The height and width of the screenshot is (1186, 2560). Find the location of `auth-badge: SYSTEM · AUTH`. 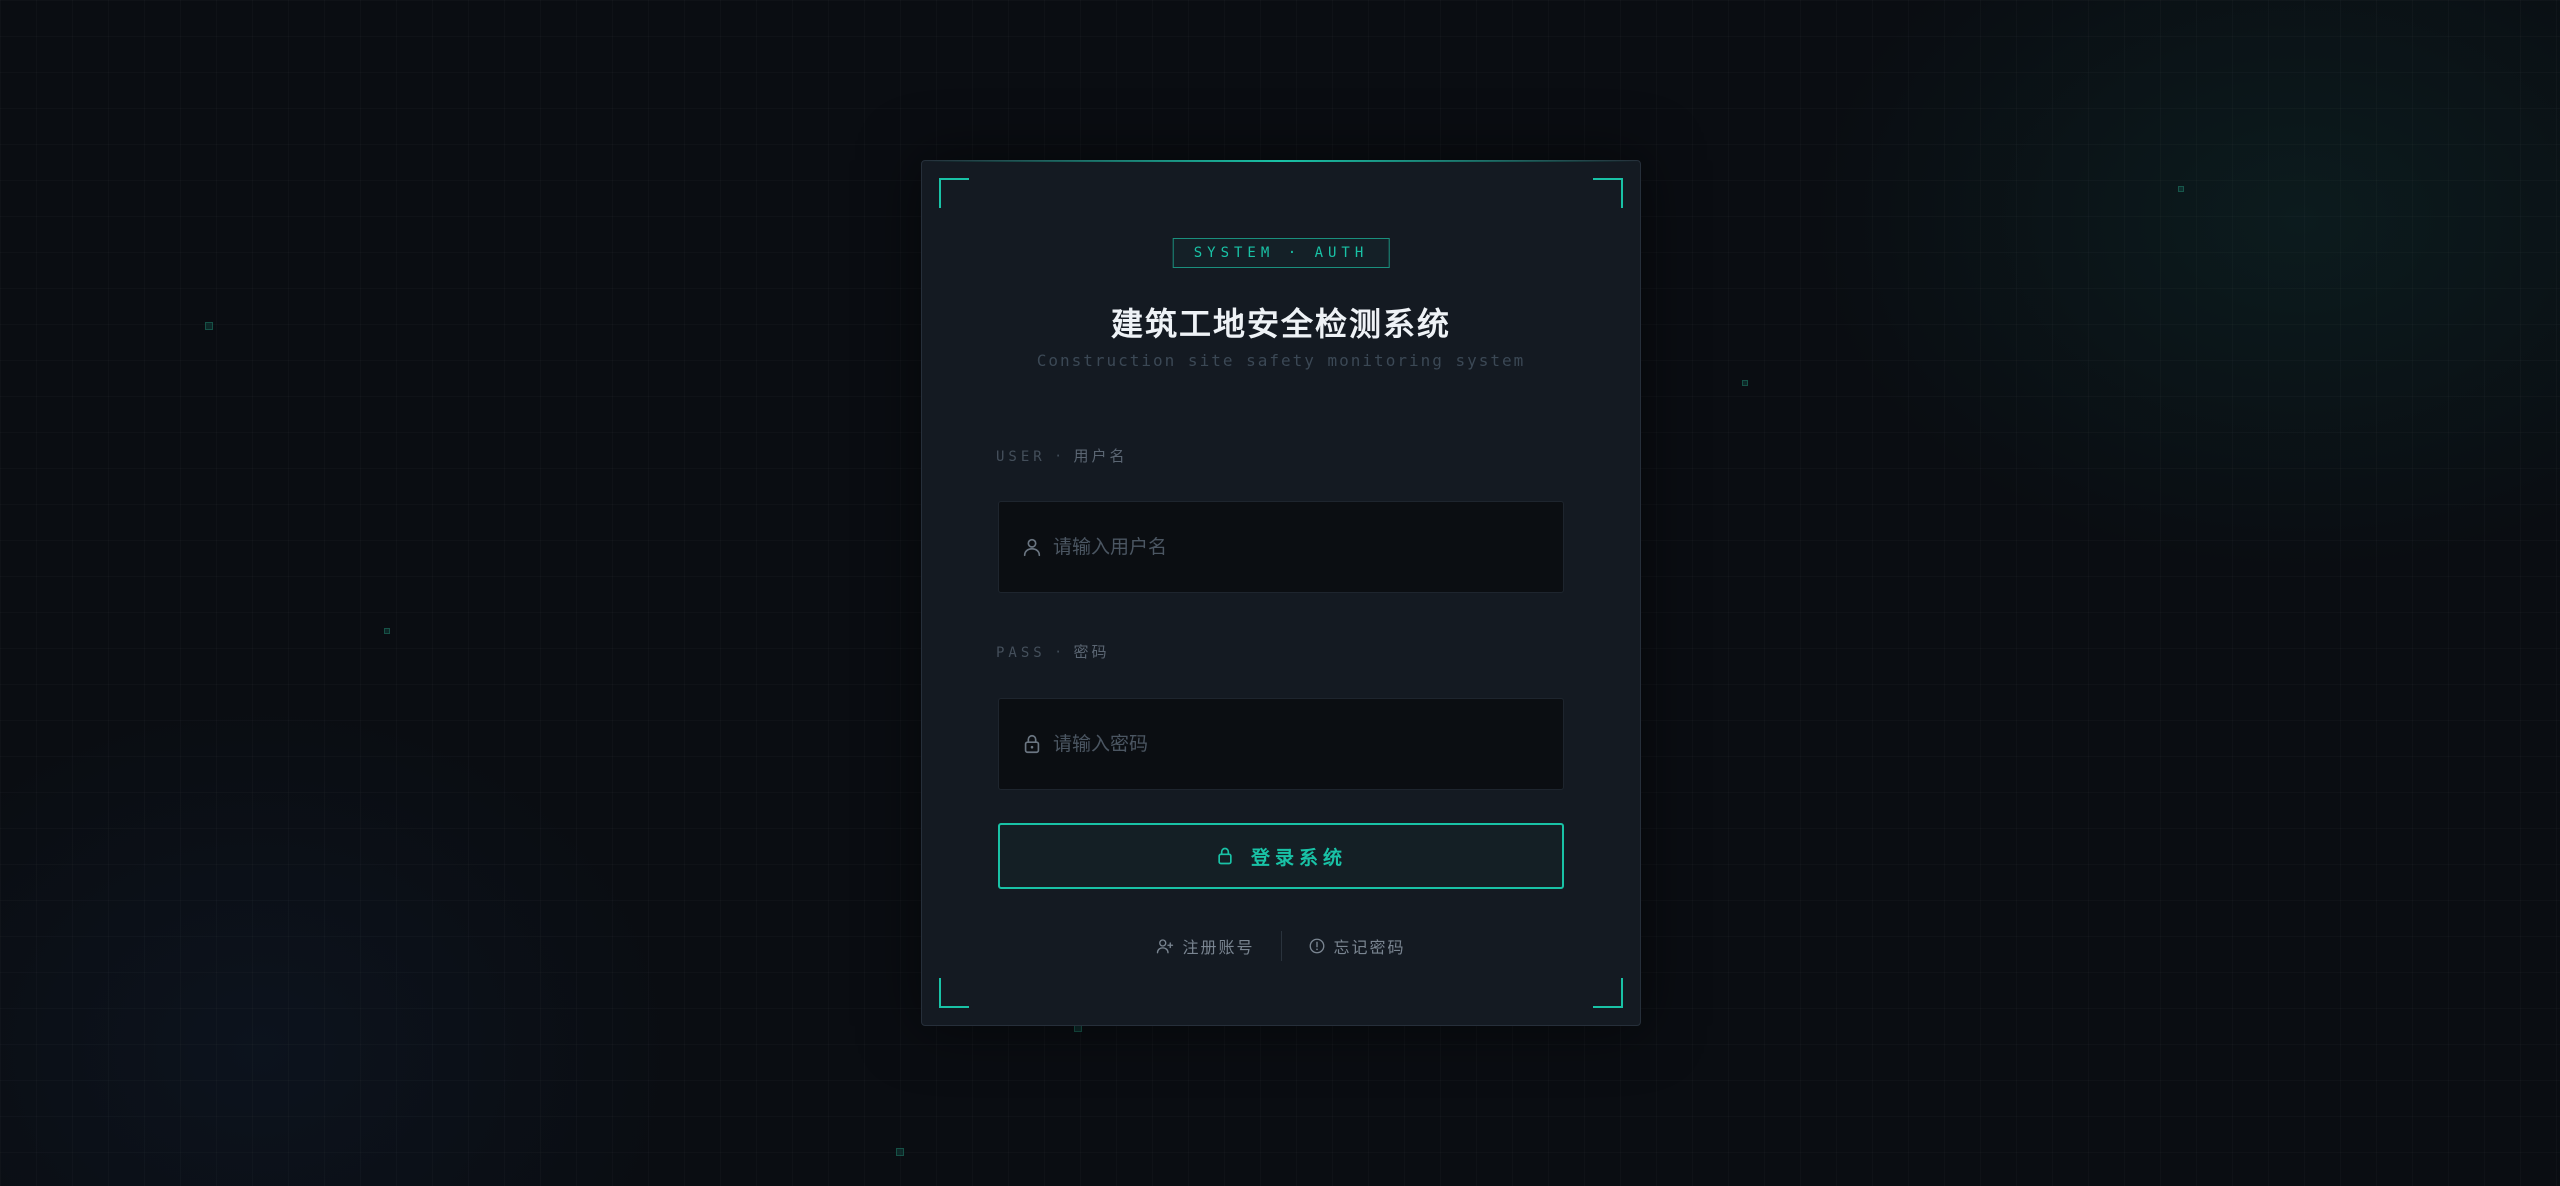

auth-badge: SYSTEM · AUTH is located at coordinates (1281, 253).